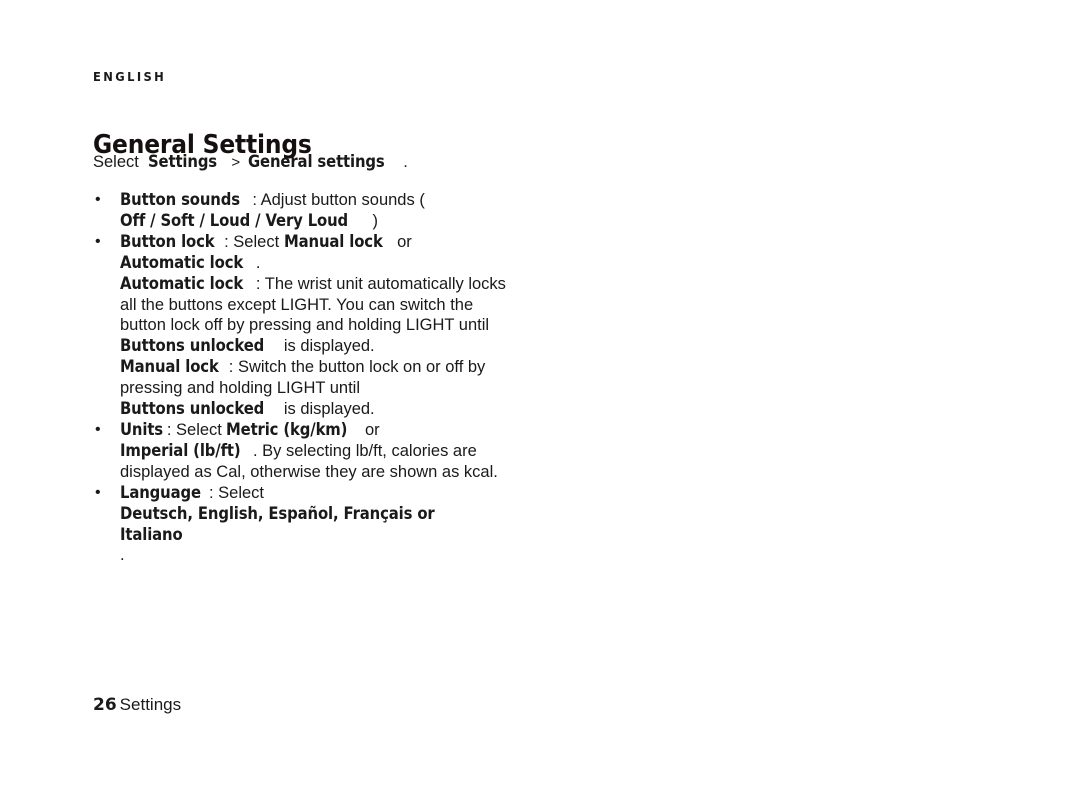 The height and width of the screenshot is (789, 1080). What do you see at coordinates (287, 429) in the screenshot?
I see `option-metric: Metric (kg/km)` at bounding box center [287, 429].